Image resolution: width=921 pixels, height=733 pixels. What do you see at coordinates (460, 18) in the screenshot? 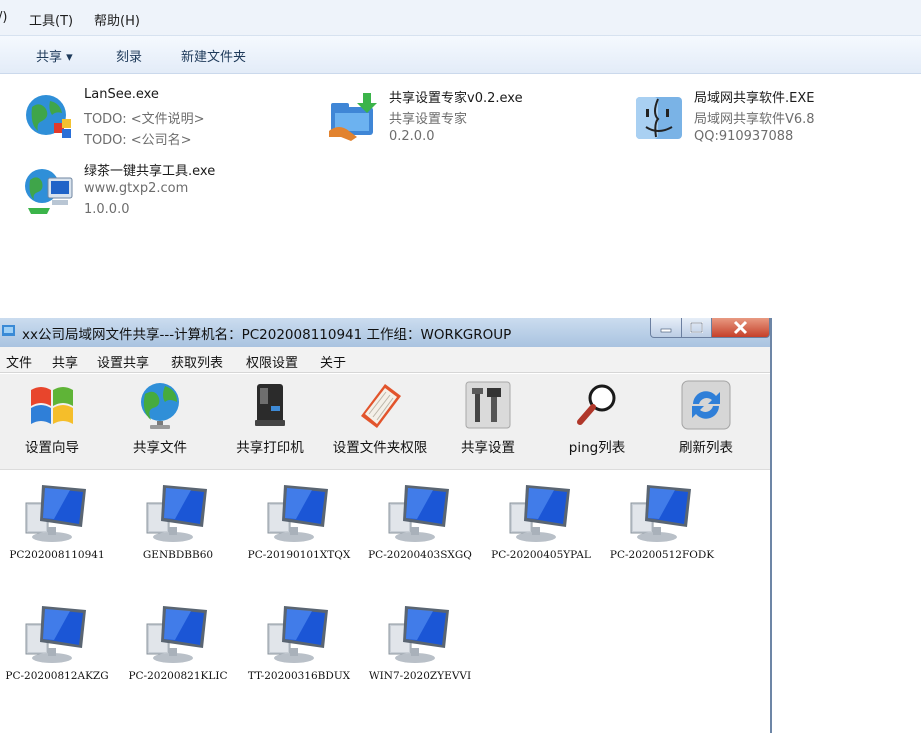
I see `explorer-menubar: /) 工具(T) 帮助(H)` at bounding box center [460, 18].